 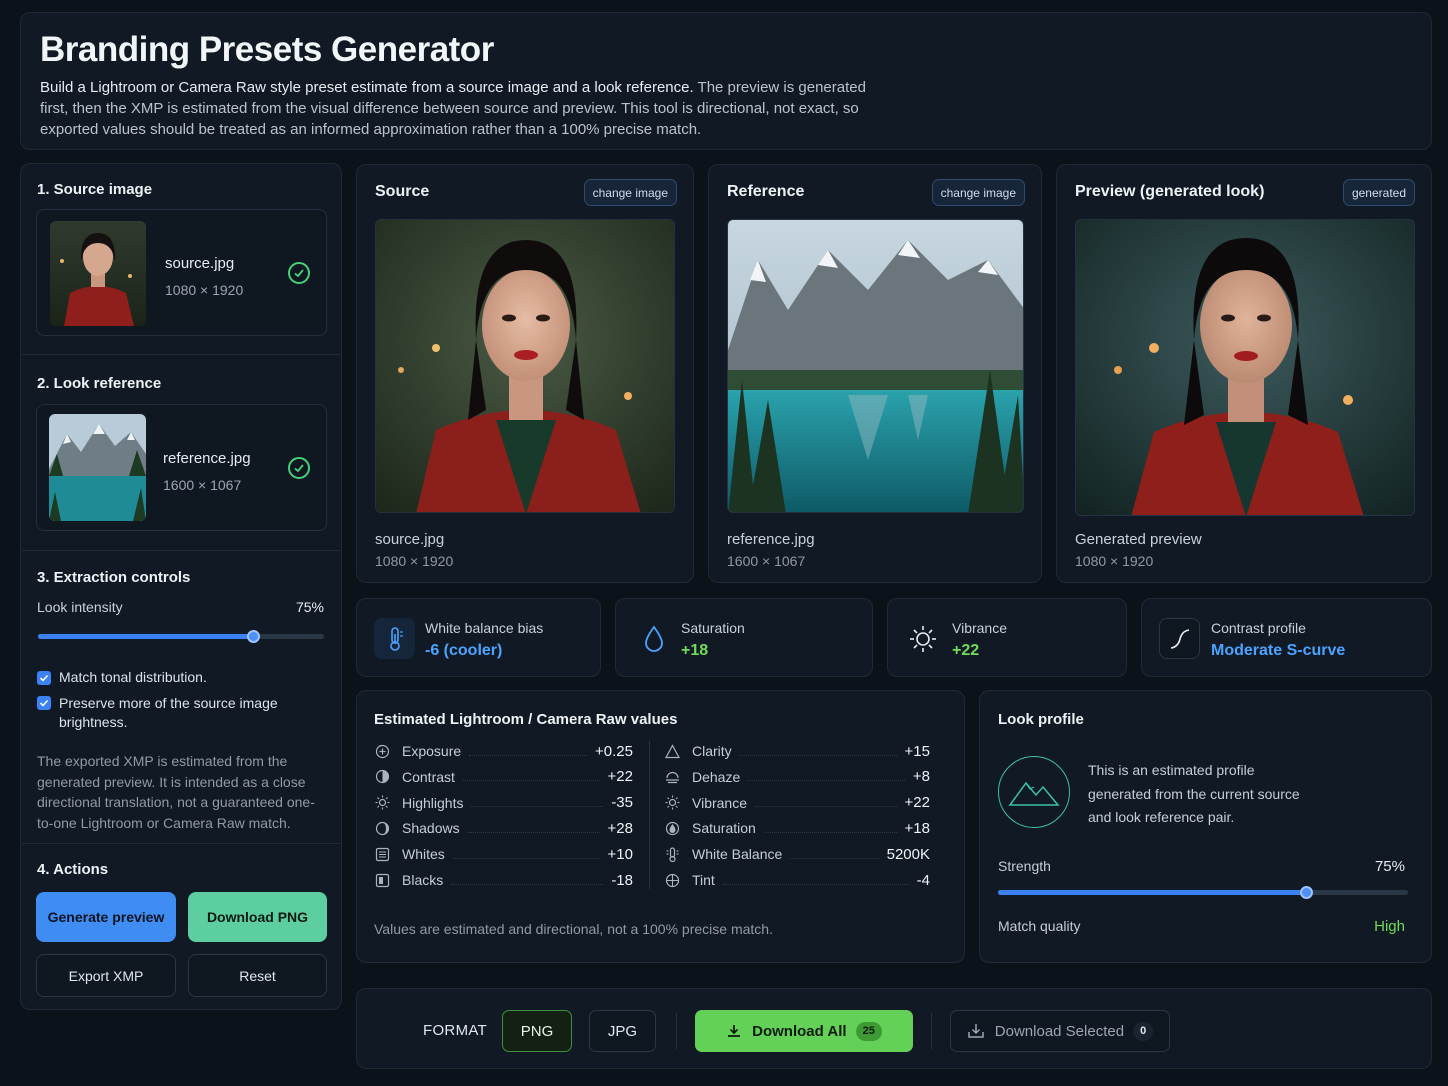 What do you see at coordinates (797, 854) in the screenshot?
I see `value-row-white-balance: White Balance 5200K` at bounding box center [797, 854].